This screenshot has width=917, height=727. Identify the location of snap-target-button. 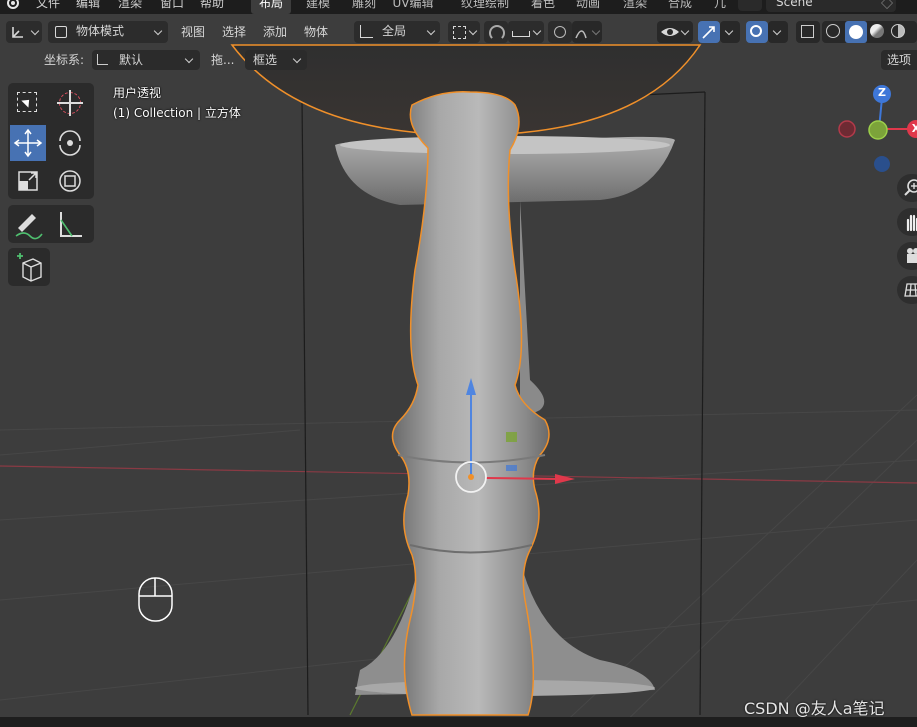
(526, 32).